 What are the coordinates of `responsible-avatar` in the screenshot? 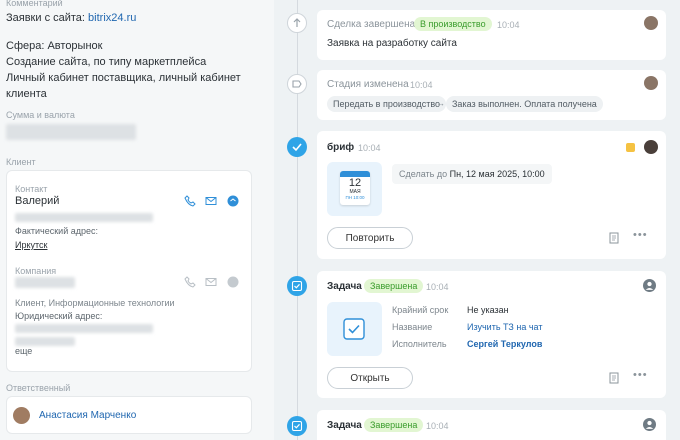 It's located at (21, 415).